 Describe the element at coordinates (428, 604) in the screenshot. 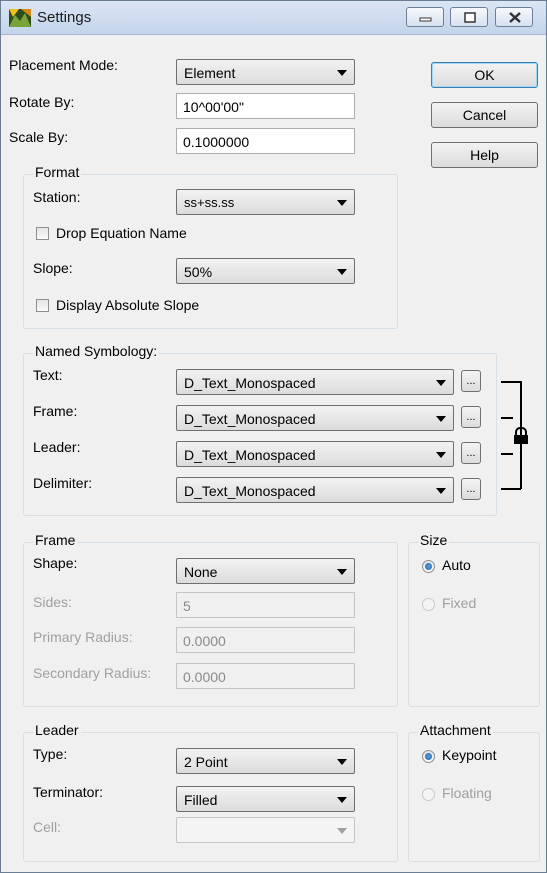

I see `size-fixed-radio` at that location.